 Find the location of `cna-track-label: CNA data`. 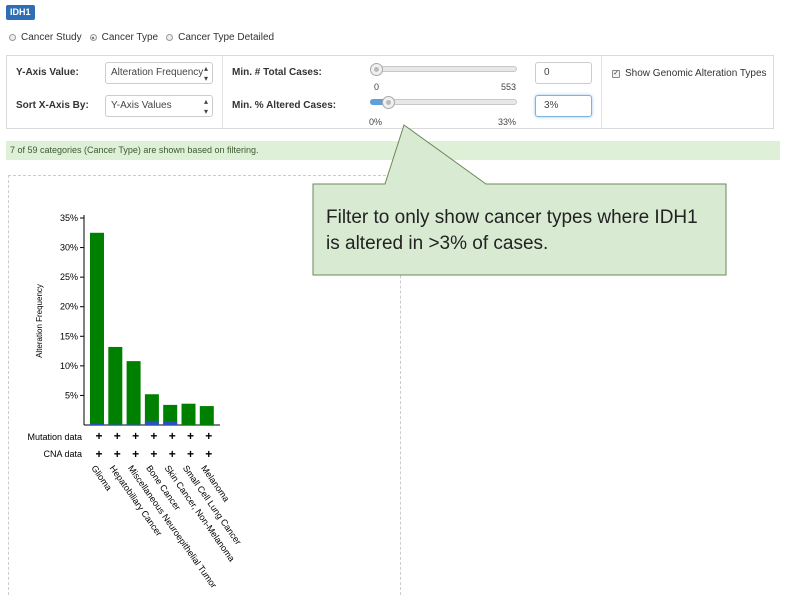

cna-track-label: CNA data is located at coordinates (62, 454).